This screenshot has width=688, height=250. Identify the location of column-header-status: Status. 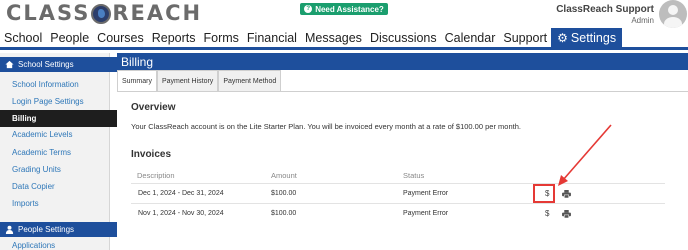
(414, 175).